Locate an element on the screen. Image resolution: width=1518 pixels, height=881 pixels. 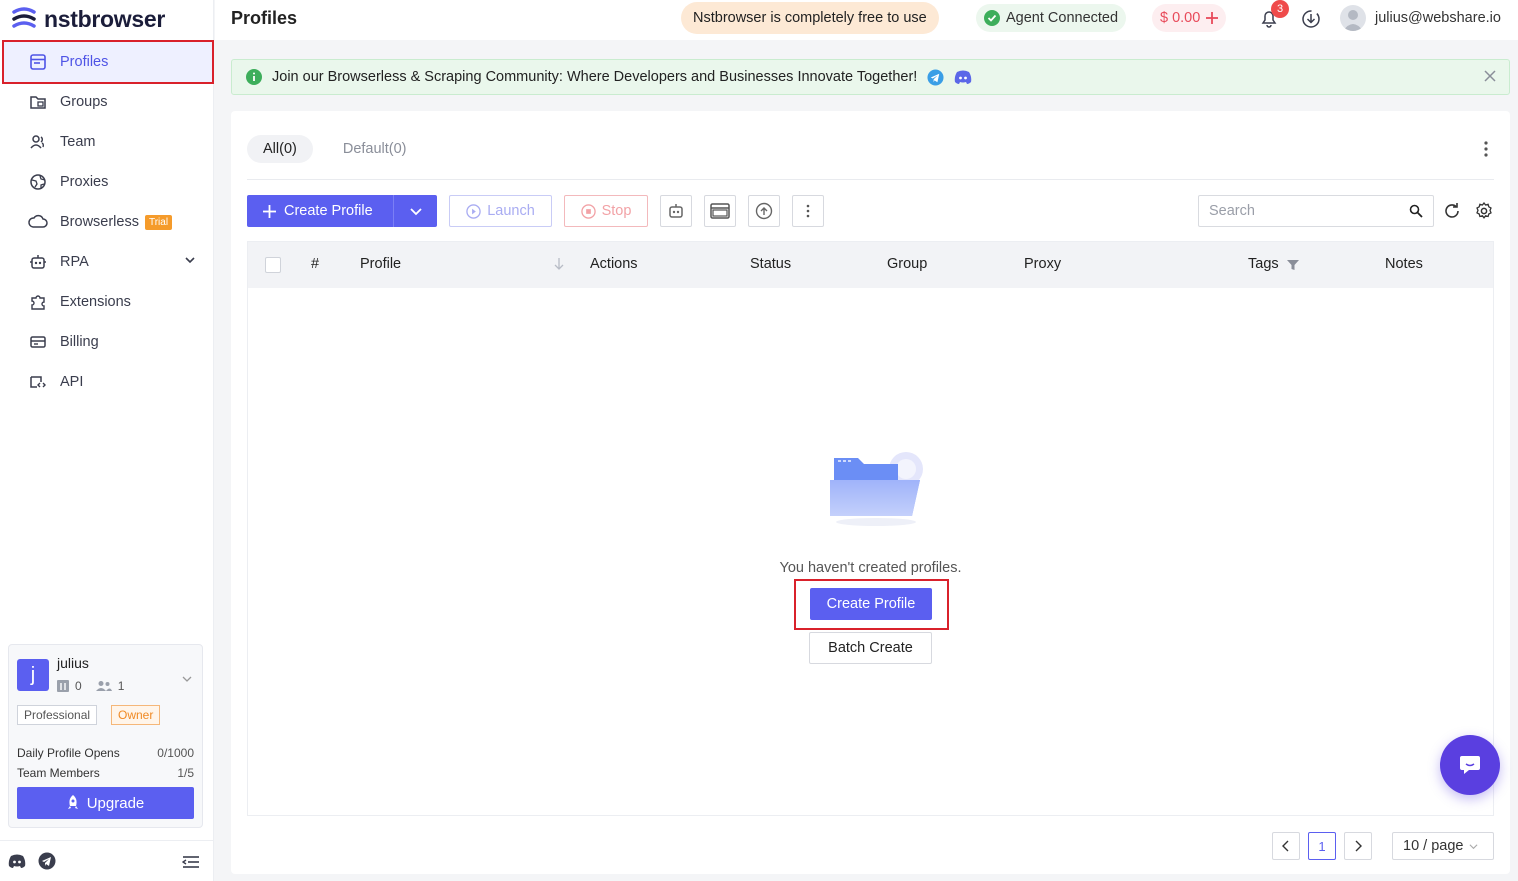
rpa-button is located at coordinates (676, 211).